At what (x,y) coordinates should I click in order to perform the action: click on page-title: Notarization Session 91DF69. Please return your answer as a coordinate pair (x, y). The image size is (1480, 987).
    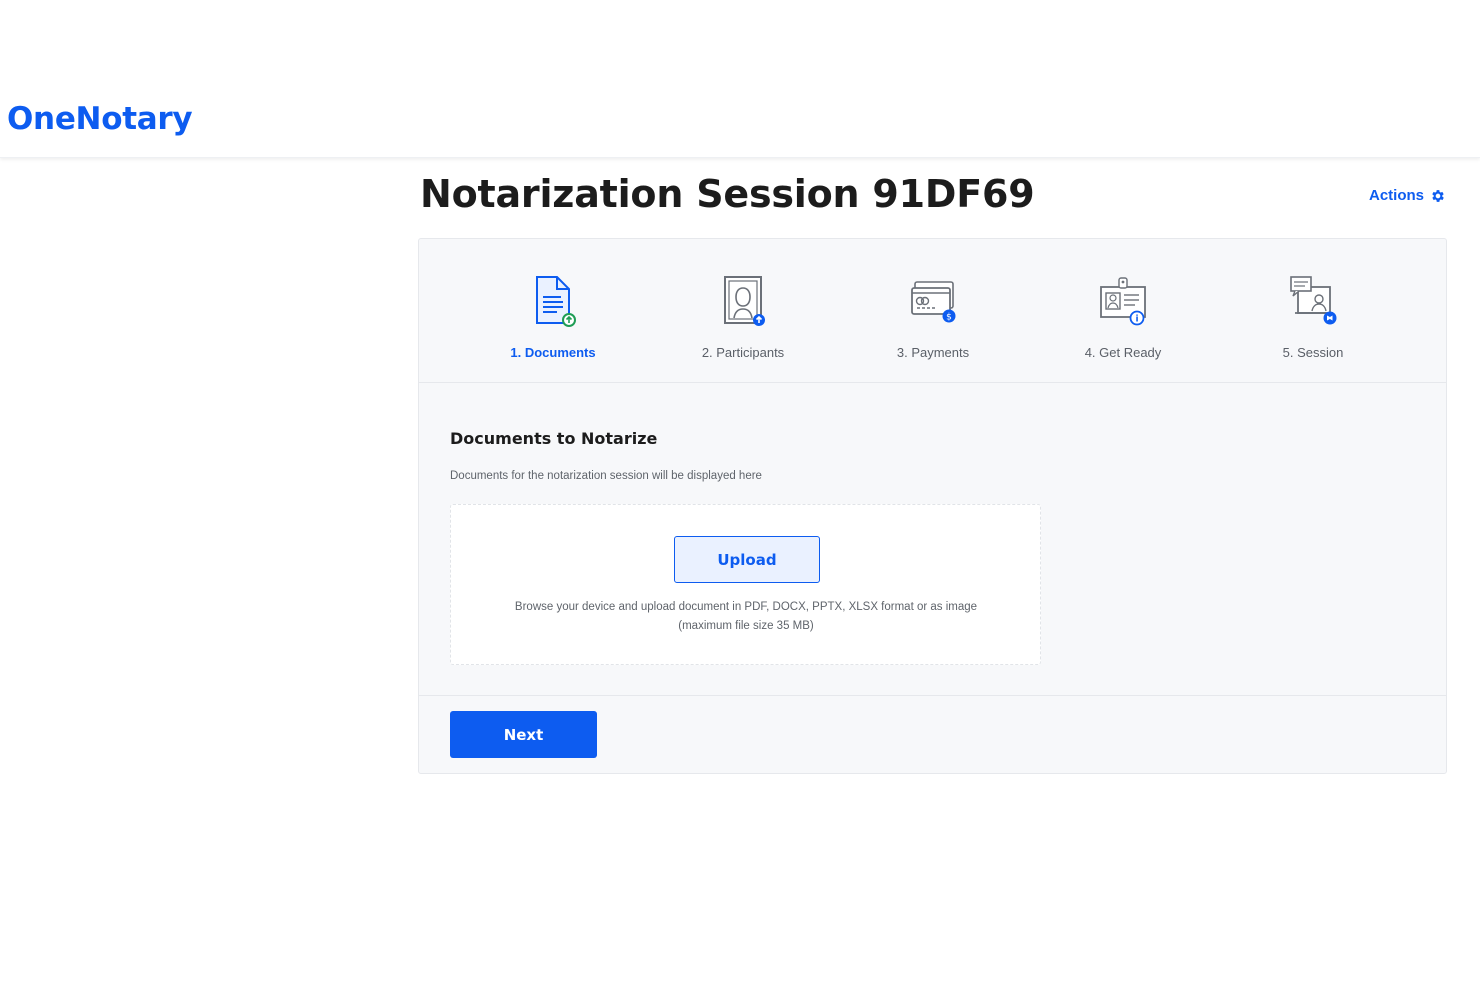
    Looking at the image, I should click on (727, 194).